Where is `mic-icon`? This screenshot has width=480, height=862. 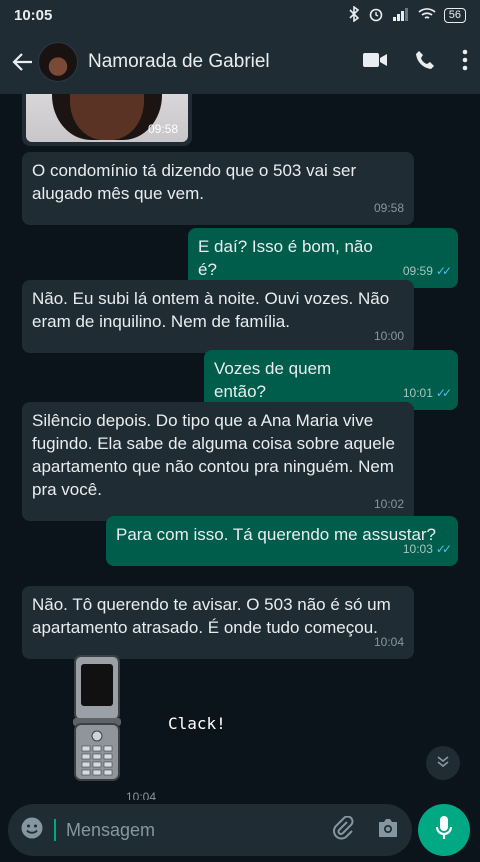
mic-icon is located at coordinates (444, 830).